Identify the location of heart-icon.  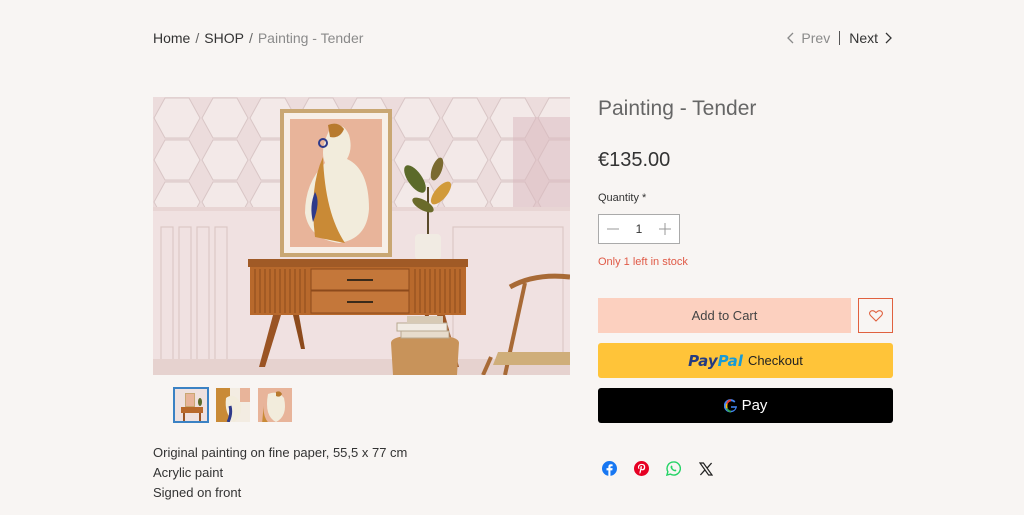
(875, 315).